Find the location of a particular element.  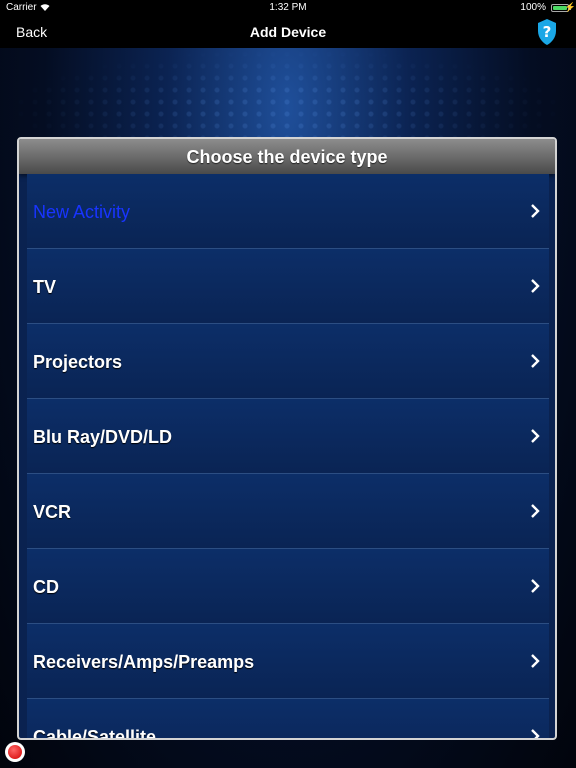

list-item-label: Receivers/Amps/Preamps is located at coordinates (144, 662).